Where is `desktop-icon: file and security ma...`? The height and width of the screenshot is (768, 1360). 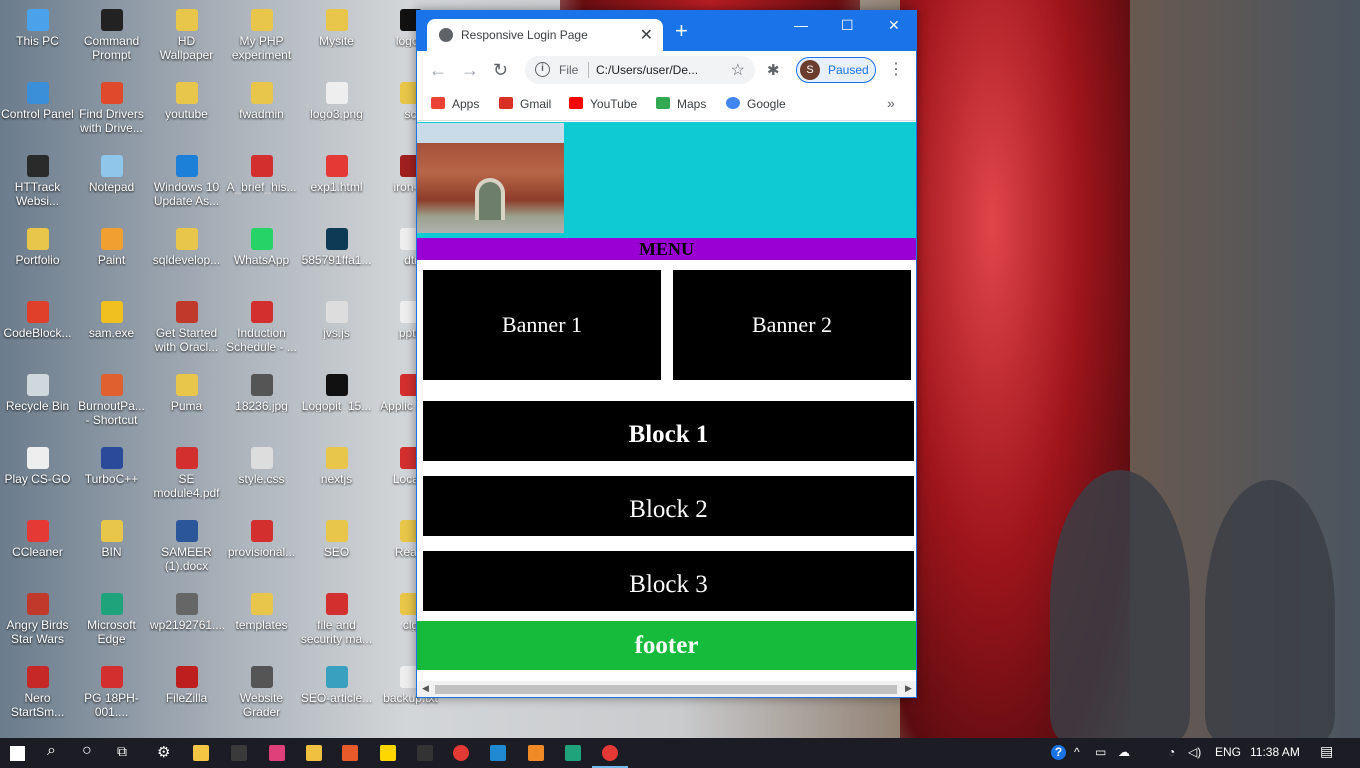 desktop-icon: file and security ma... is located at coordinates (336, 623).